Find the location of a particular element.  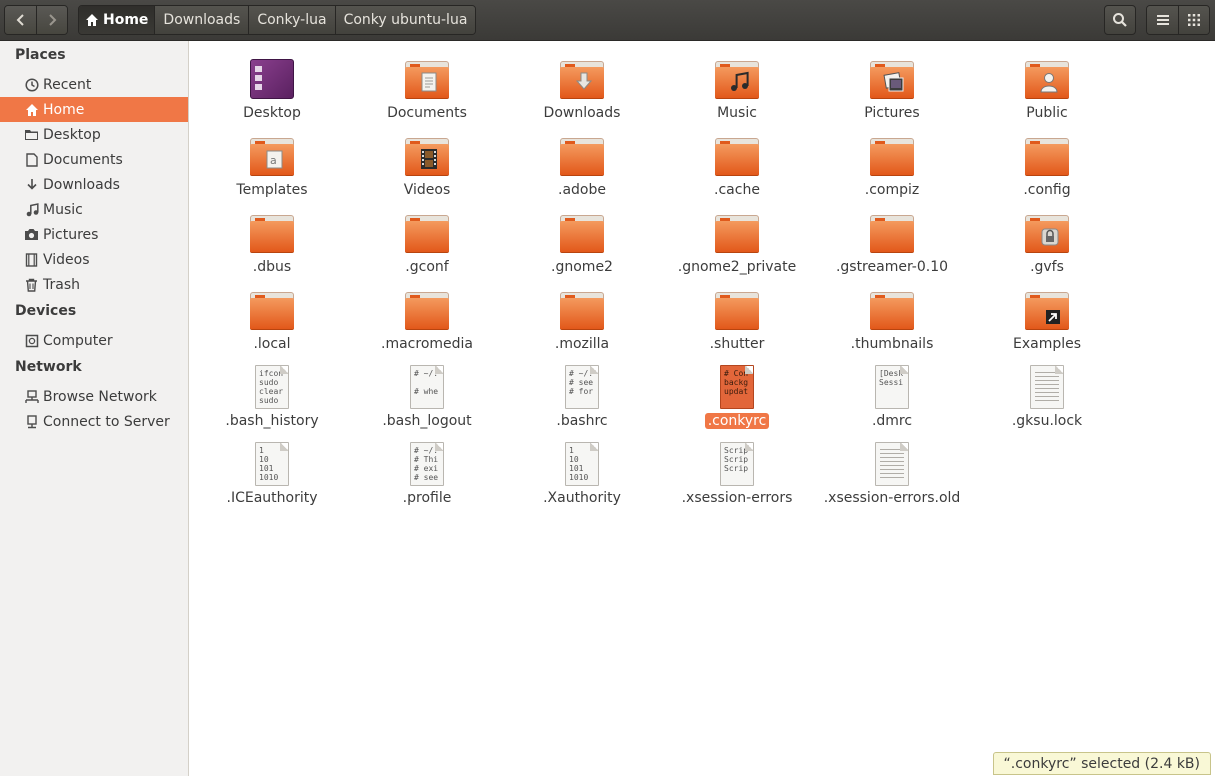

file-item-dot-gconf: .gconf is located at coordinates (427, 247).